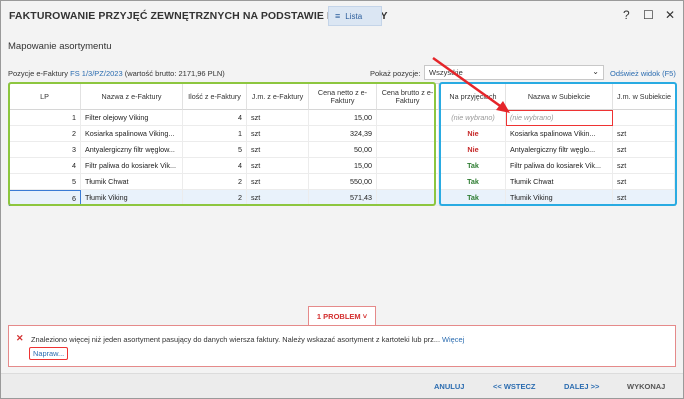 This screenshot has height=399, width=684. I want to click on cell-name-efaktura: Tłumik Viking, so click(132, 198).